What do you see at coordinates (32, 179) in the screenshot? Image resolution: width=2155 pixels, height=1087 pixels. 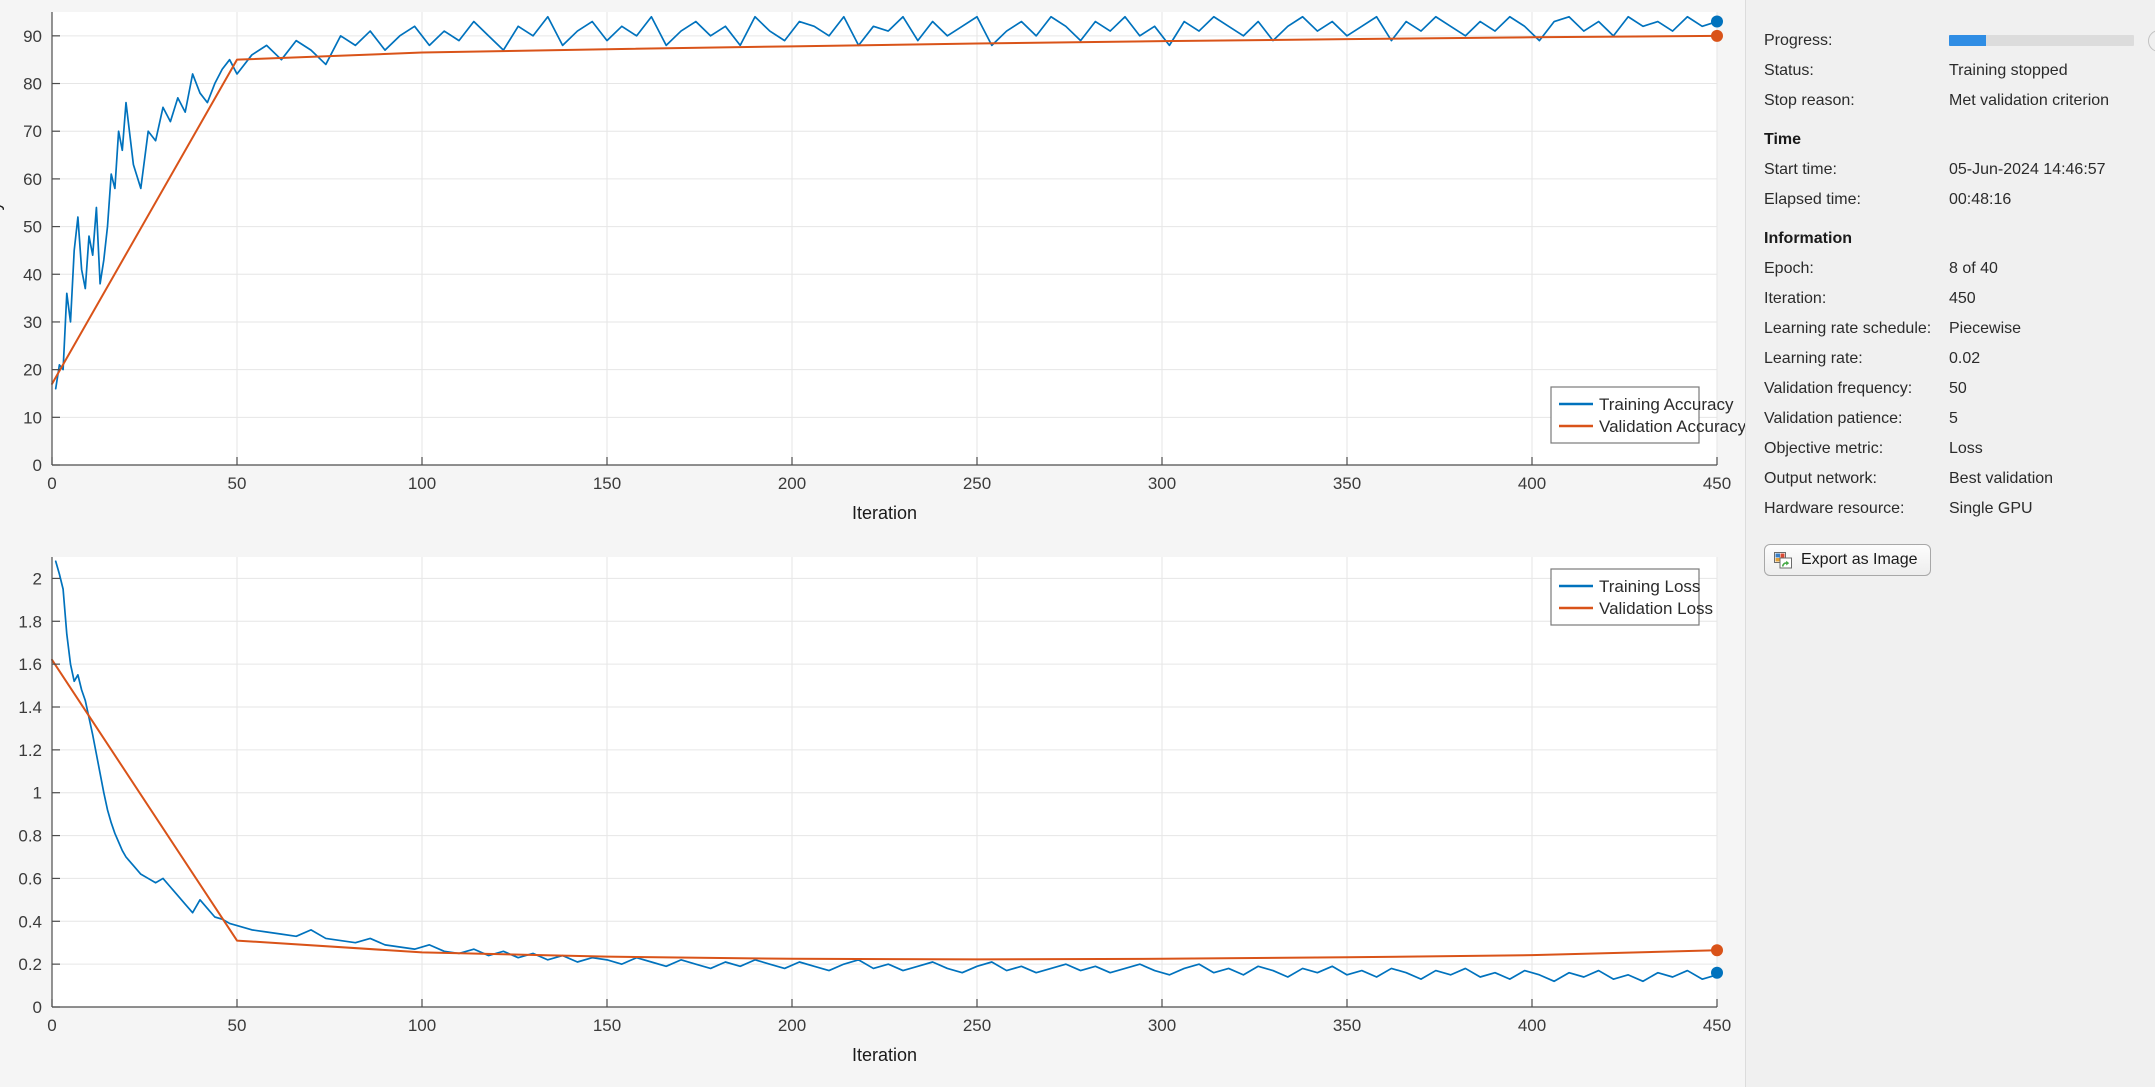 I see `y-tick-label: 60` at bounding box center [32, 179].